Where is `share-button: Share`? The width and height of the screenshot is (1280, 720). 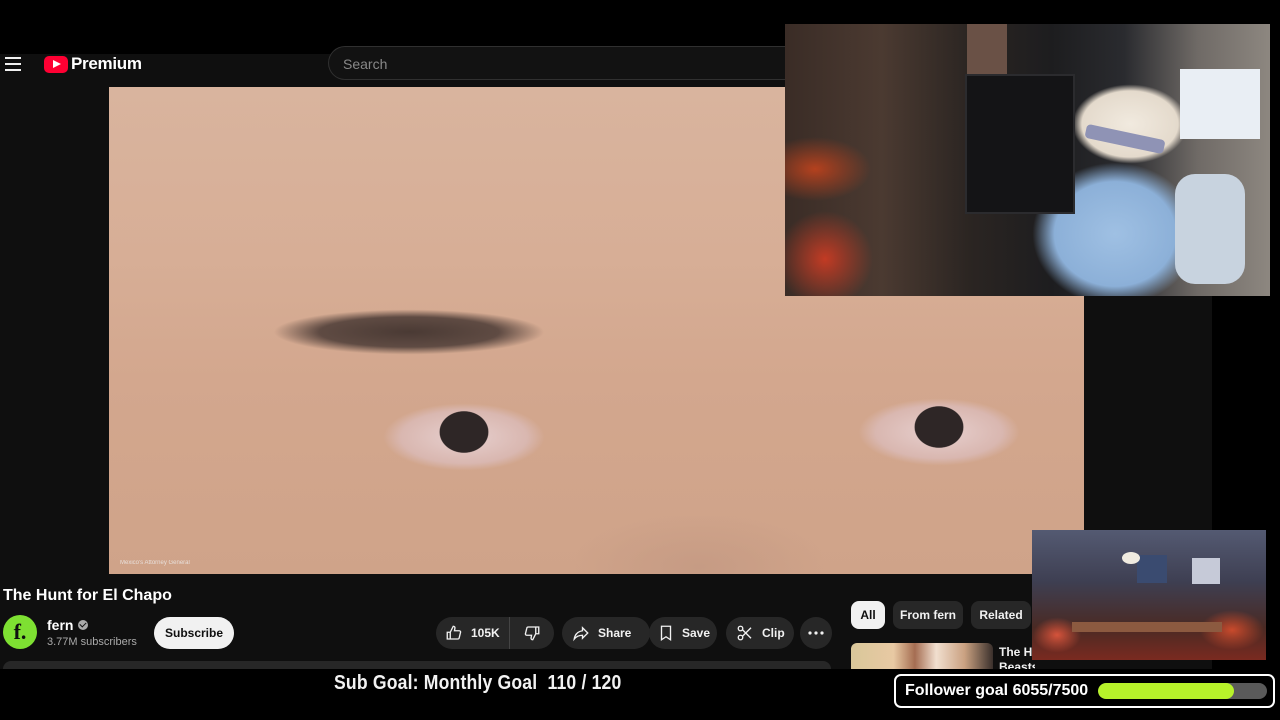
share-button: Share is located at coordinates (606, 633).